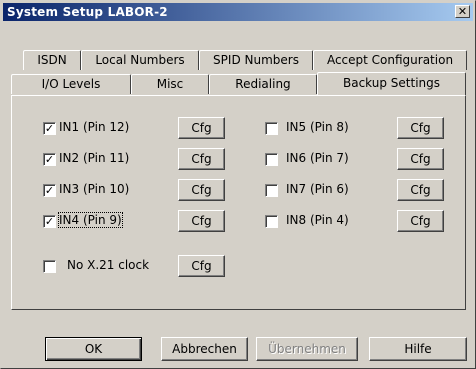 Image resolution: width=476 pixels, height=369 pixels. Describe the element at coordinates (271, 159) in the screenshot. I see `in6-checkbox` at that location.